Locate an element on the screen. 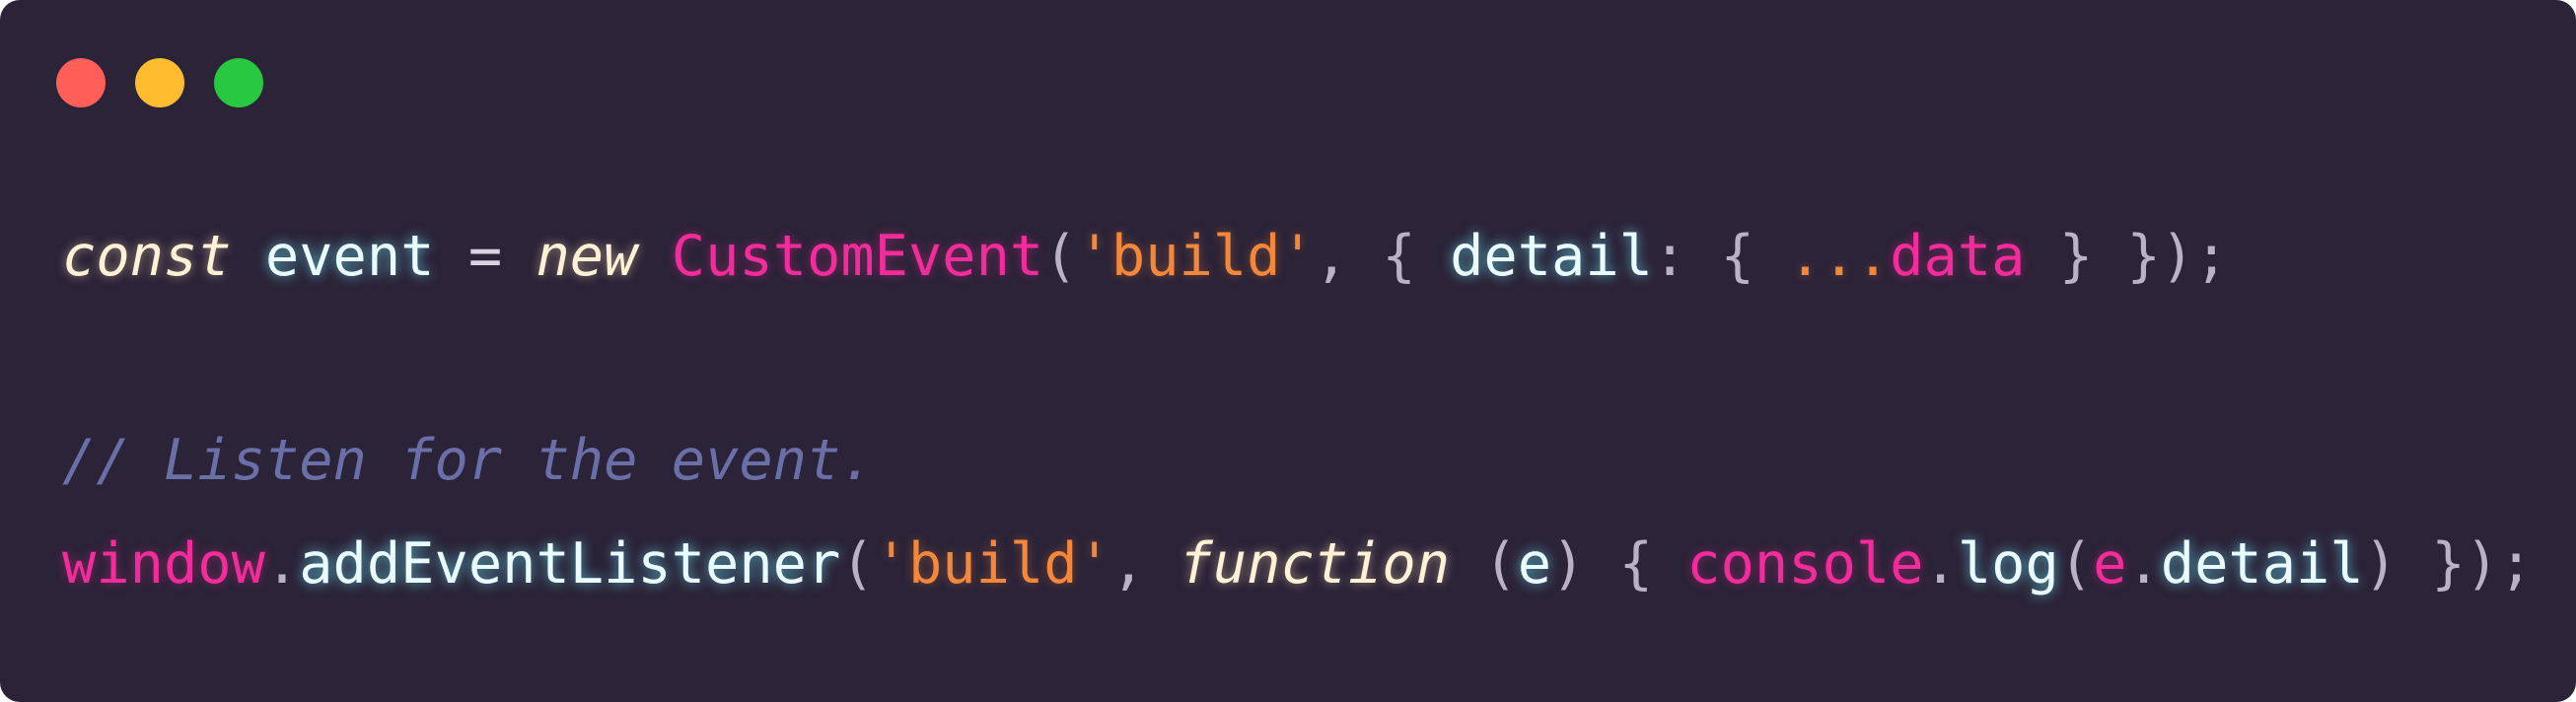 The width and height of the screenshot is (2576, 702). identifier-event: event is located at coordinates (349, 257).